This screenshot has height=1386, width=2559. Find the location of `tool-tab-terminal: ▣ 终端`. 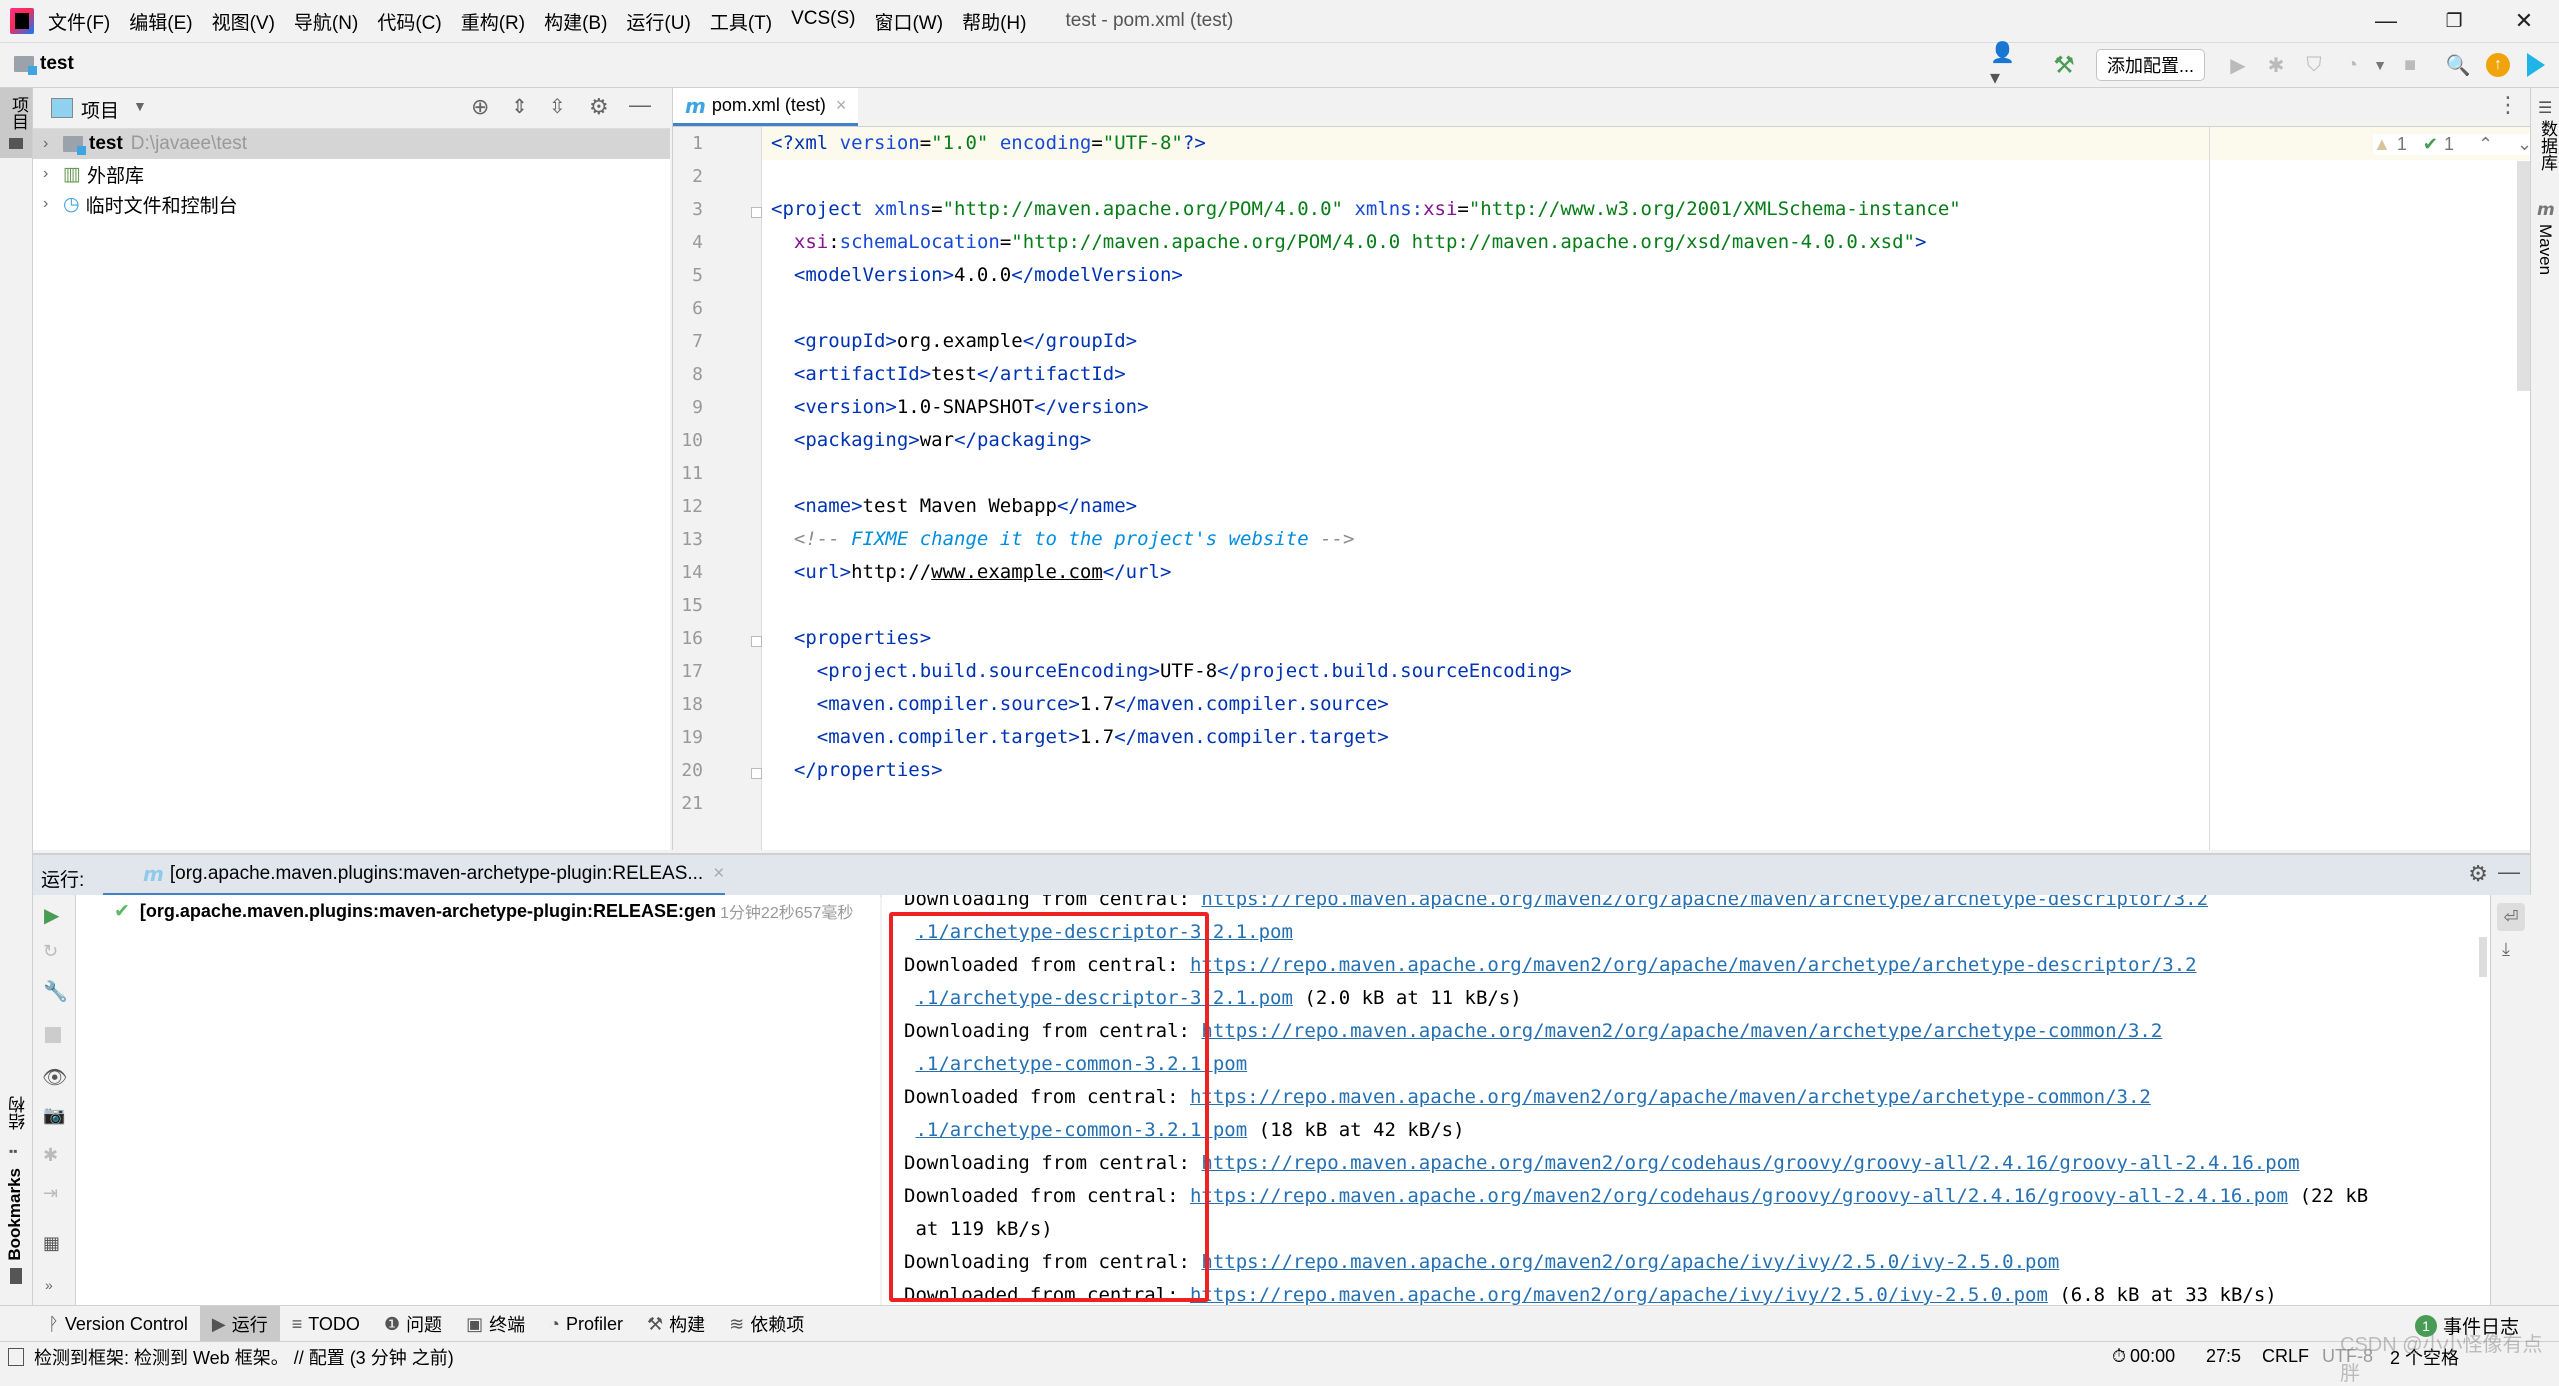

tool-tab-terminal: ▣ 终端 is located at coordinates (495, 1324).